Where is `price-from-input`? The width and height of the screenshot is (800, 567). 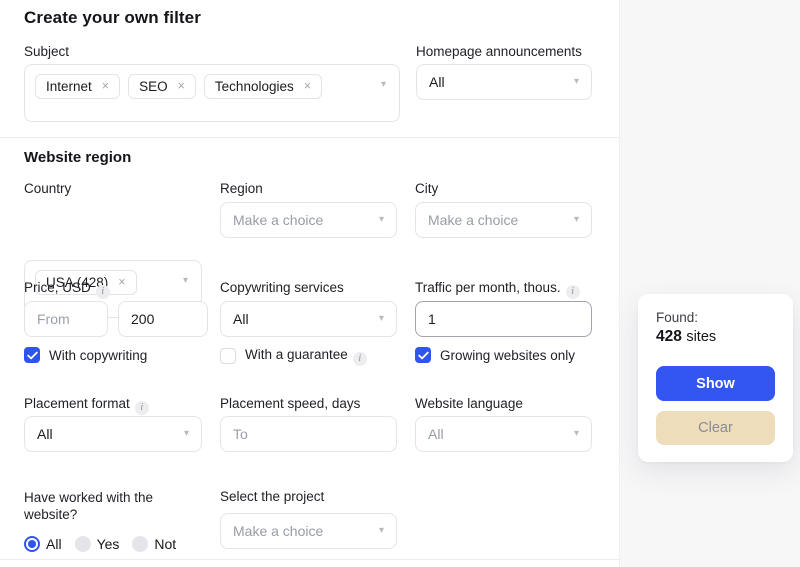
price-from-input is located at coordinates (66, 319).